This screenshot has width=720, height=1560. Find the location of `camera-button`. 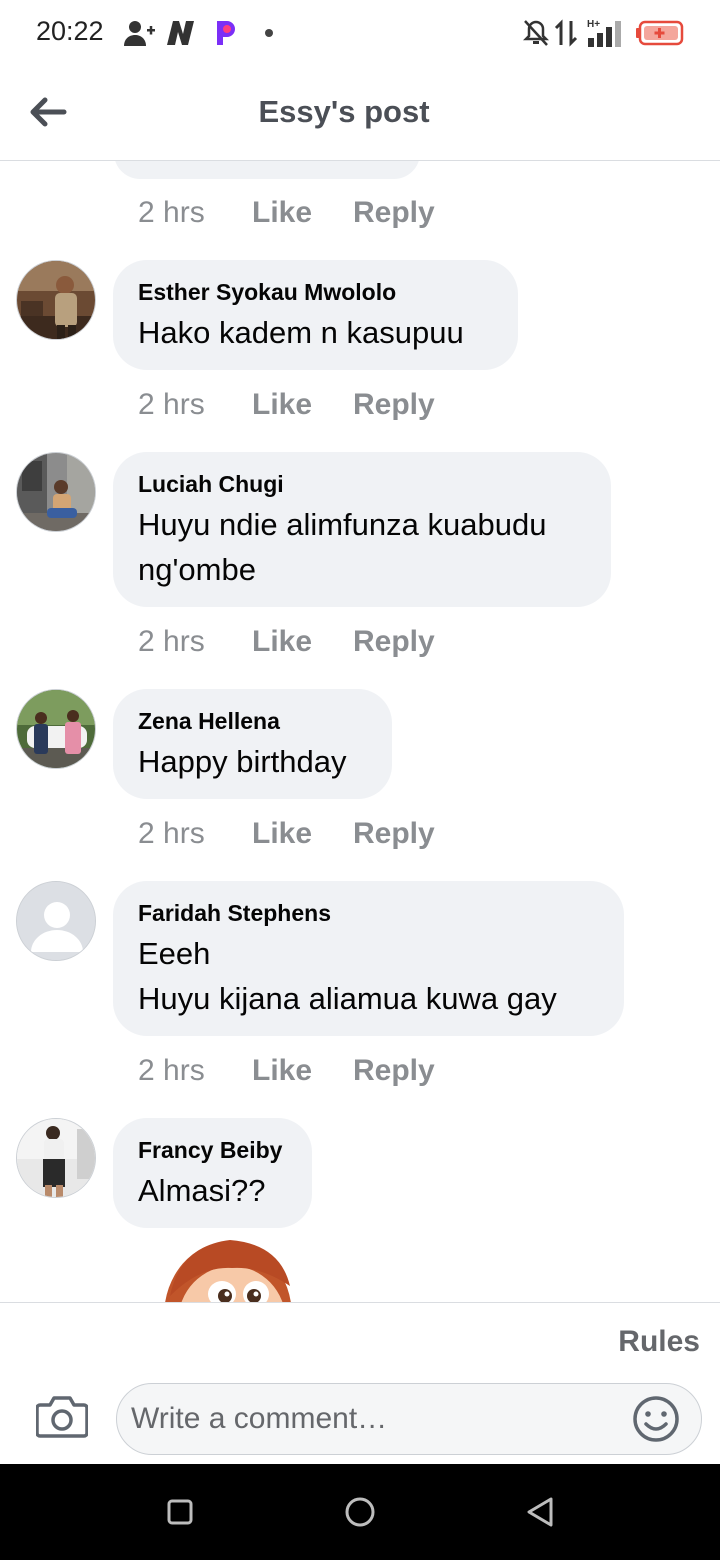

camera-button is located at coordinates (62, 1416).